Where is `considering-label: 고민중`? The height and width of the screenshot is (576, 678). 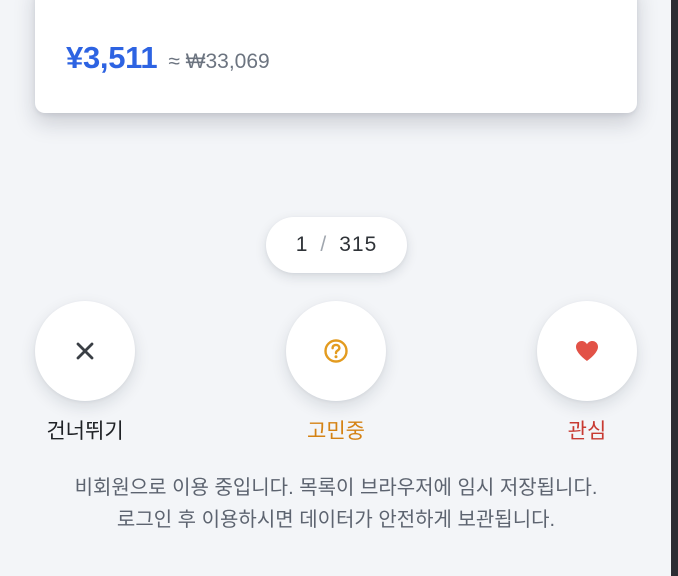 considering-label: 고민중 is located at coordinates (336, 431).